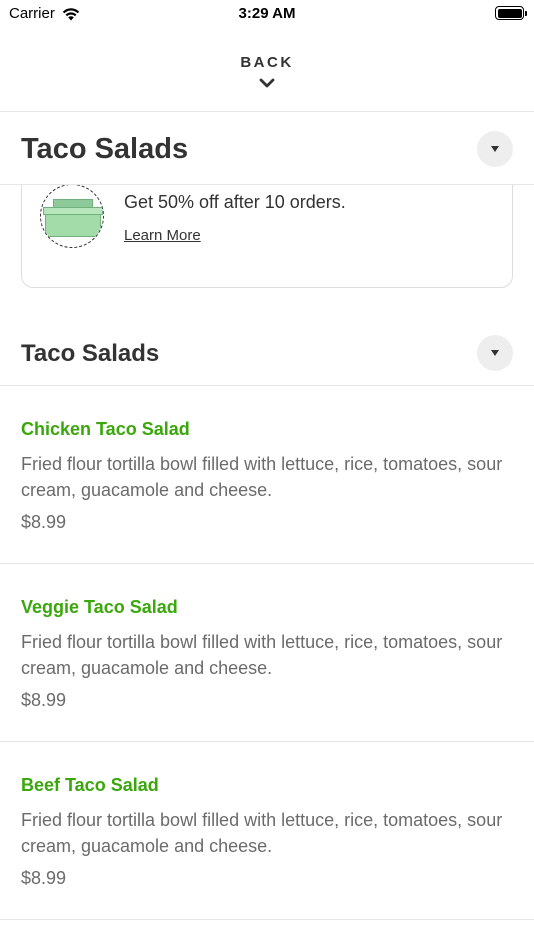 The height and width of the screenshot is (950, 534). I want to click on section-title: Taco Salads, so click(90, 353).